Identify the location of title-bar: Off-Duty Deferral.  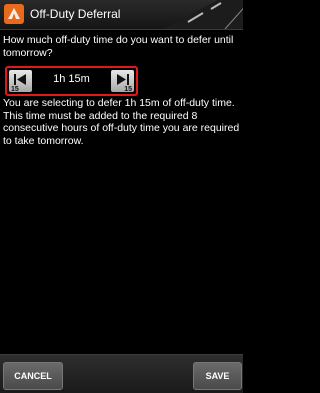
(121, 15).